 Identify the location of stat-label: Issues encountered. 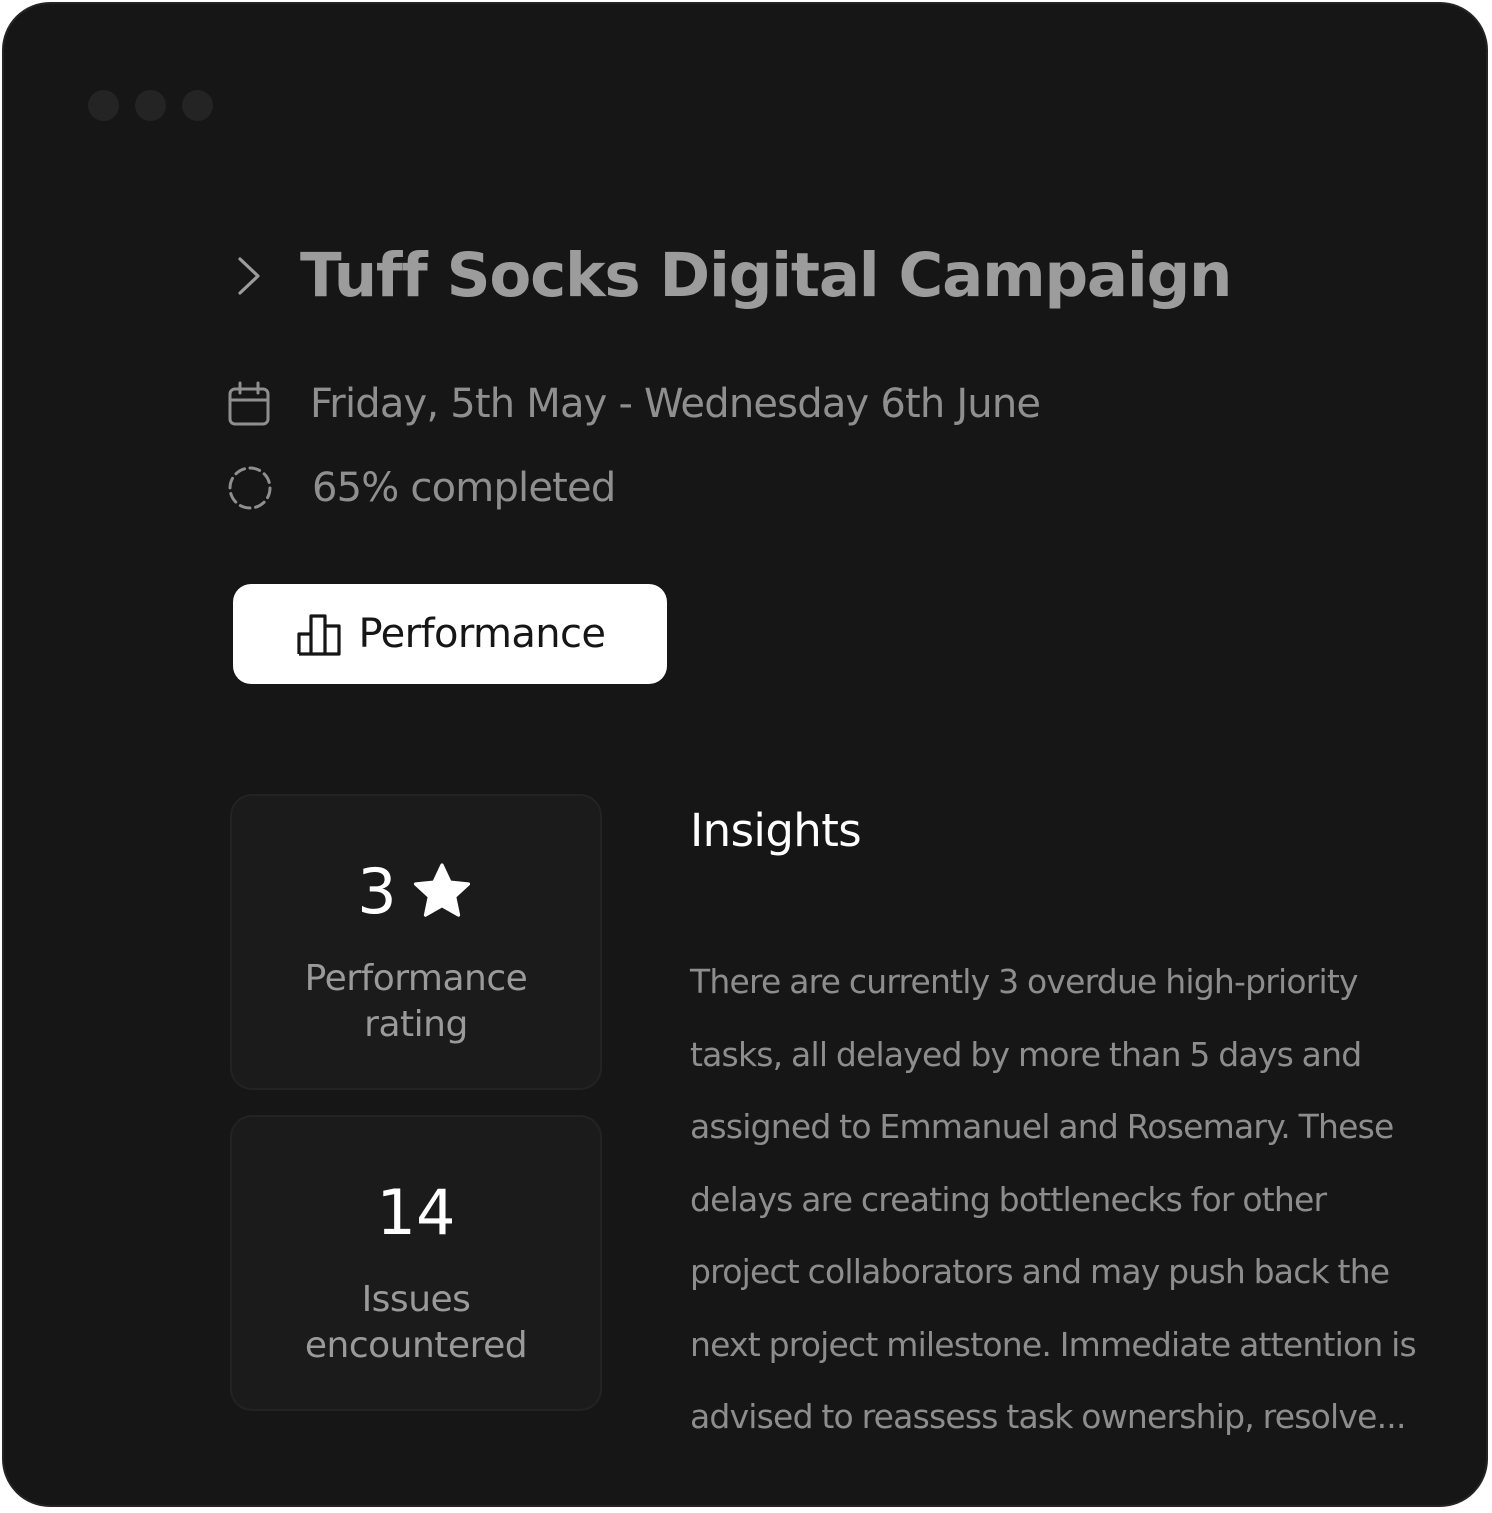
(416, 1322).